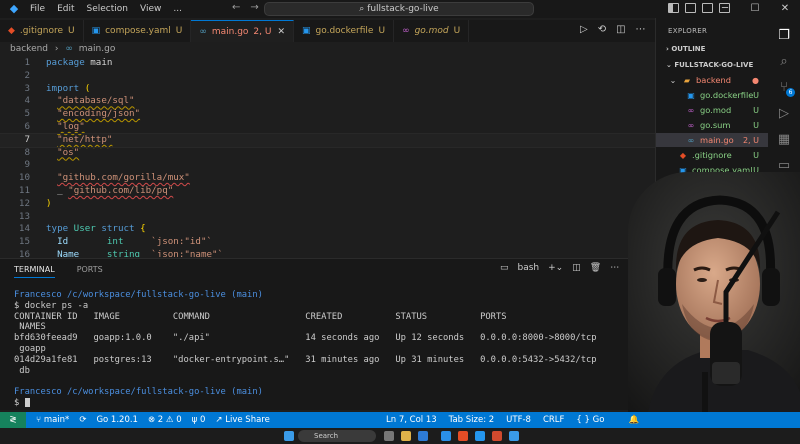 The width and height of the screenshot is (800, 444). What do you see at coordinates (785, 9) in the screenshot?
I see `close-icon: ✕` at bounding box center [785, 9].